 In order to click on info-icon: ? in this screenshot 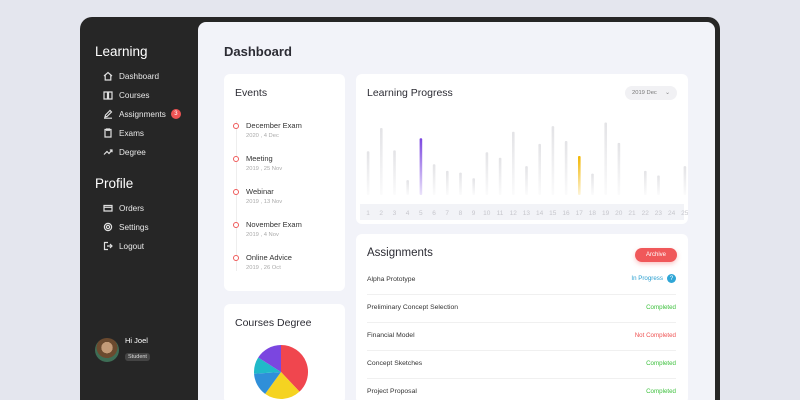, I will do `click(671, 278)`.